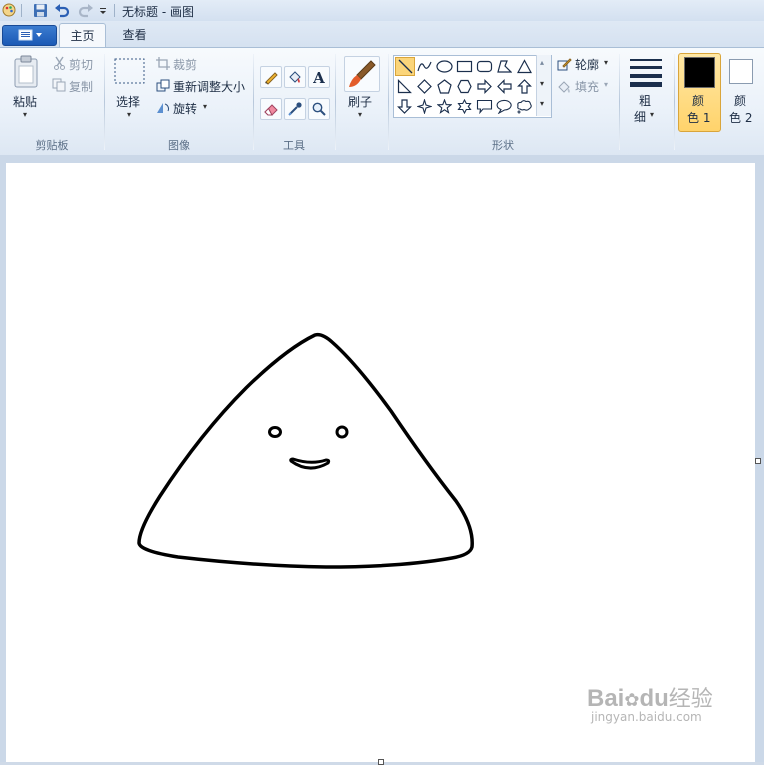  What do you see at coordinates (542, 83) in the screenshot?
I see `gallery-scroll-down-icon: ▾` at bounding box center [542, 83].